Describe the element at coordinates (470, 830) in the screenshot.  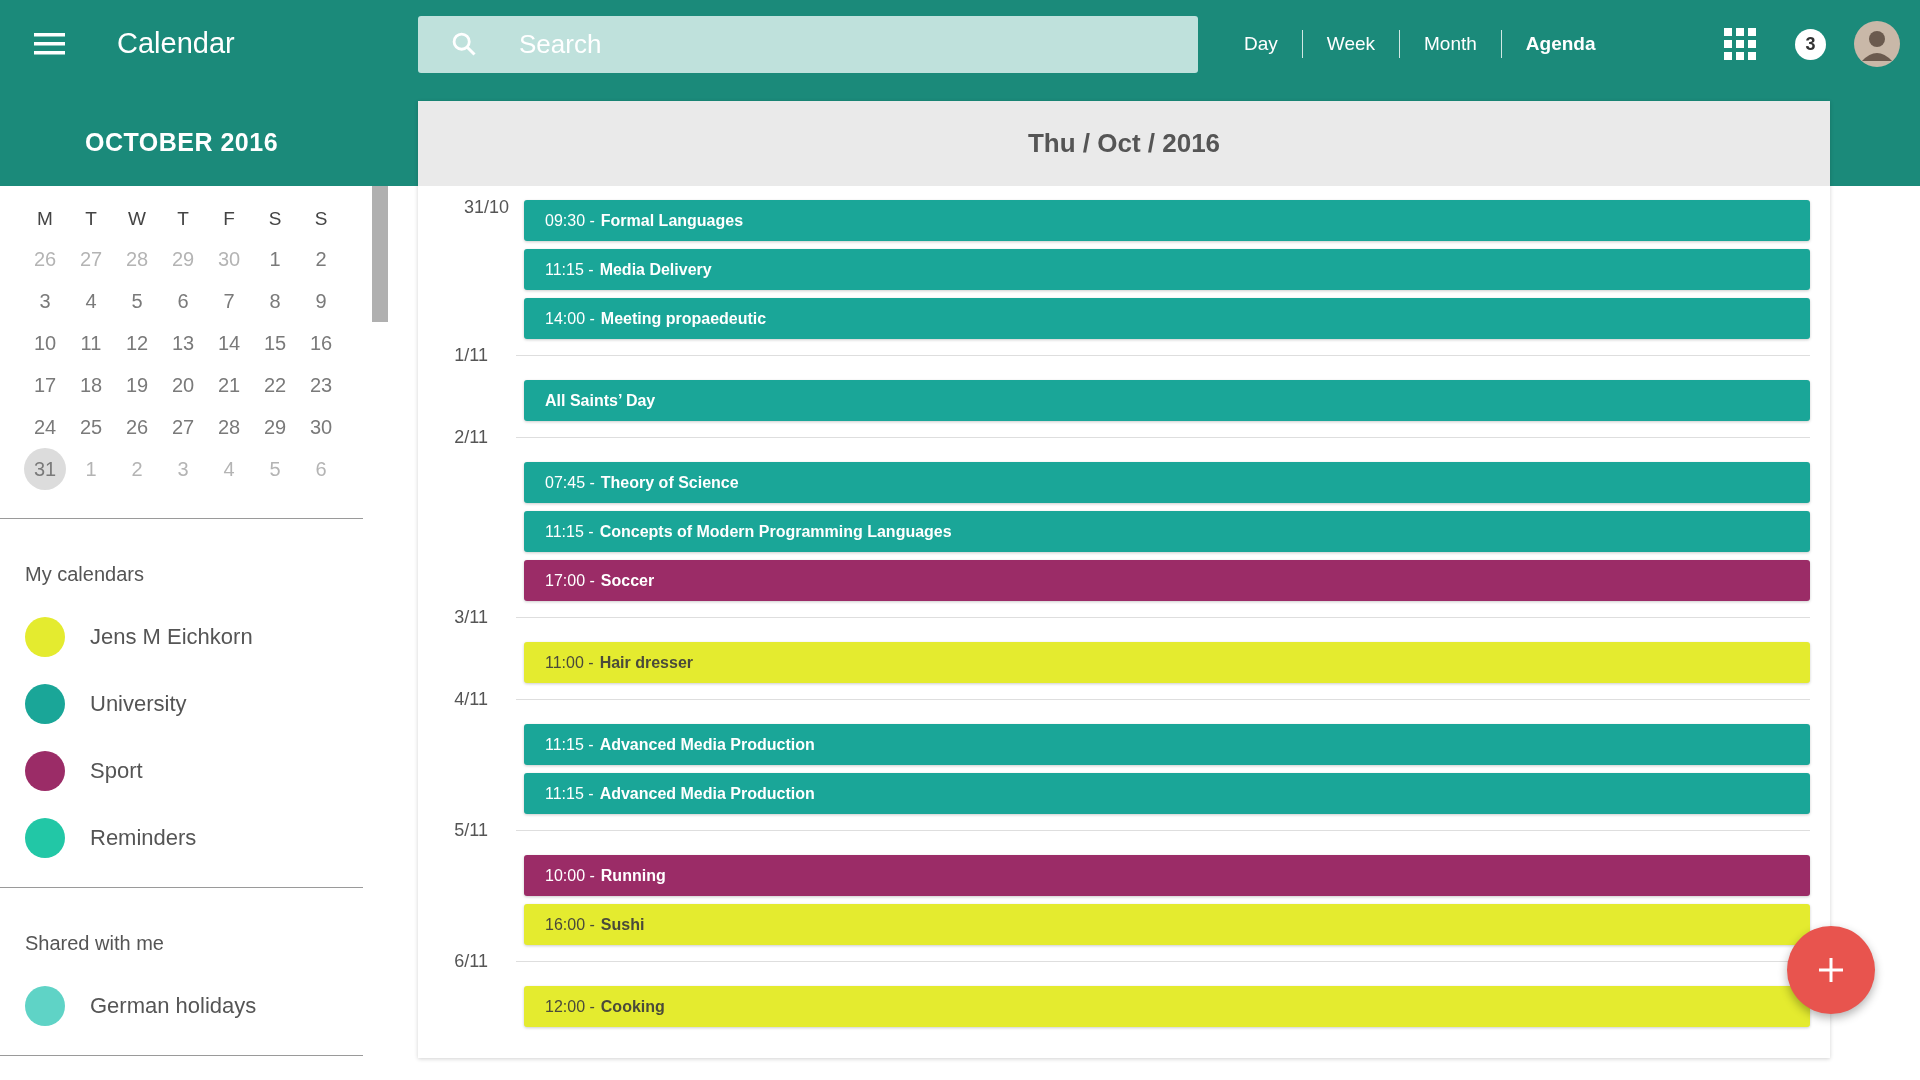
I see `agenda-date: 5/11` at that location.